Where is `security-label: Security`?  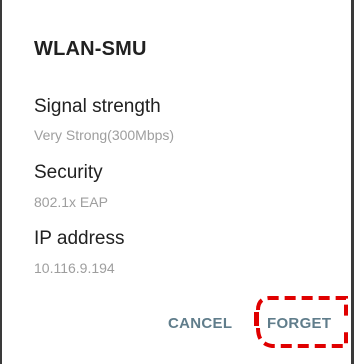 security-label: Security is located at coordinates (68, 172).